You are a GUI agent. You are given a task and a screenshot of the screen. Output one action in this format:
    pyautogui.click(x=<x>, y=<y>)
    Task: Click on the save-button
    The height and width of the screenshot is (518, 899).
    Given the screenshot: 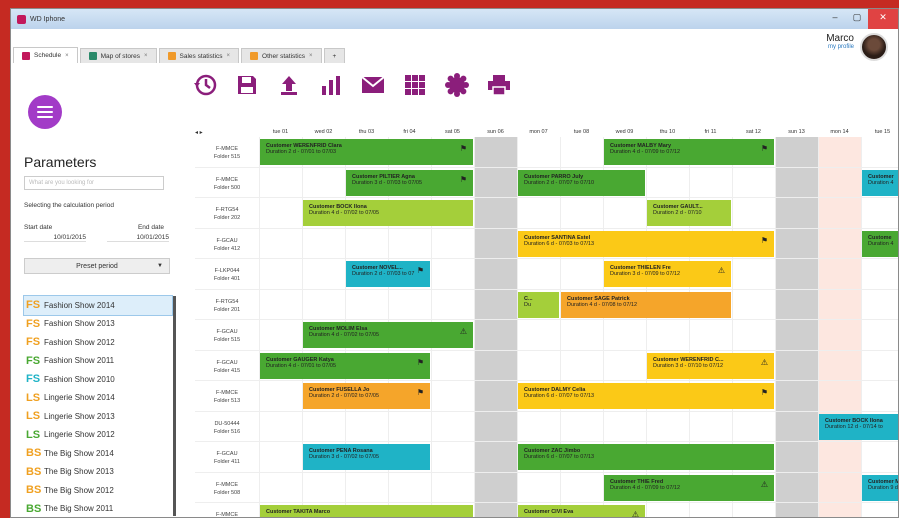 What is the action you would take?
    pyautogui.click(x=247, y=85)
    